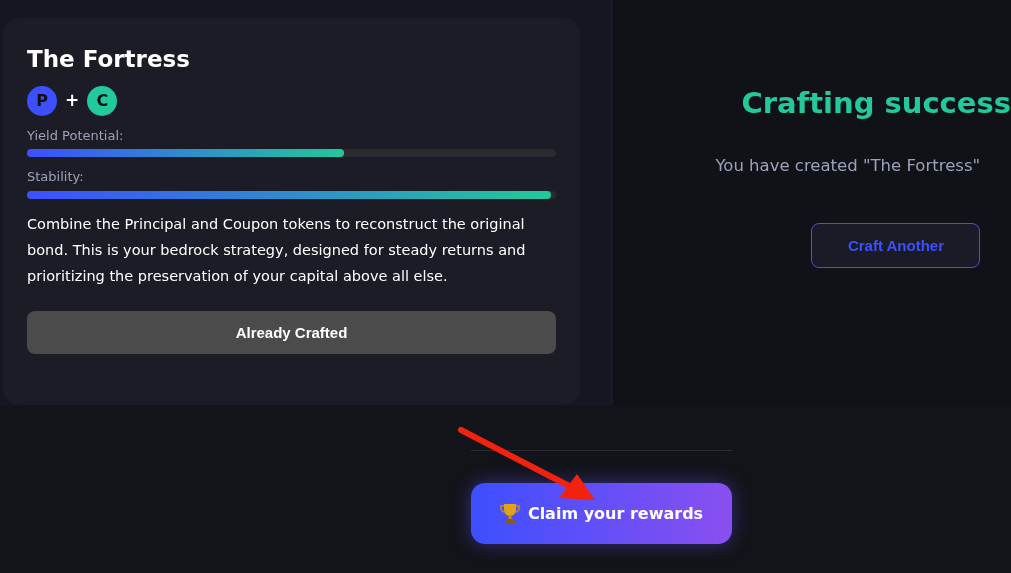 Image resolution: width=1011 pixels, height=573 pixels. What do you see at coordinates (896, 246) in the screenshot?
I see `craft-another-button: Craft Another` at bounding box center [896, 246].